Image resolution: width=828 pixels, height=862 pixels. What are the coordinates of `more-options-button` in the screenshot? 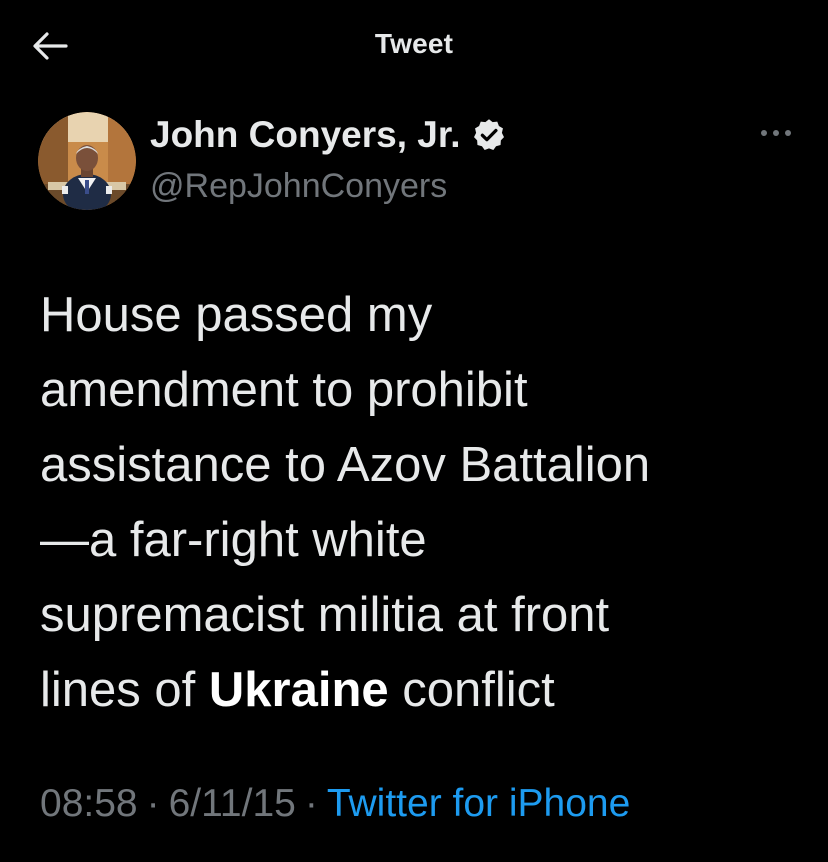 It's located at (776, 133).